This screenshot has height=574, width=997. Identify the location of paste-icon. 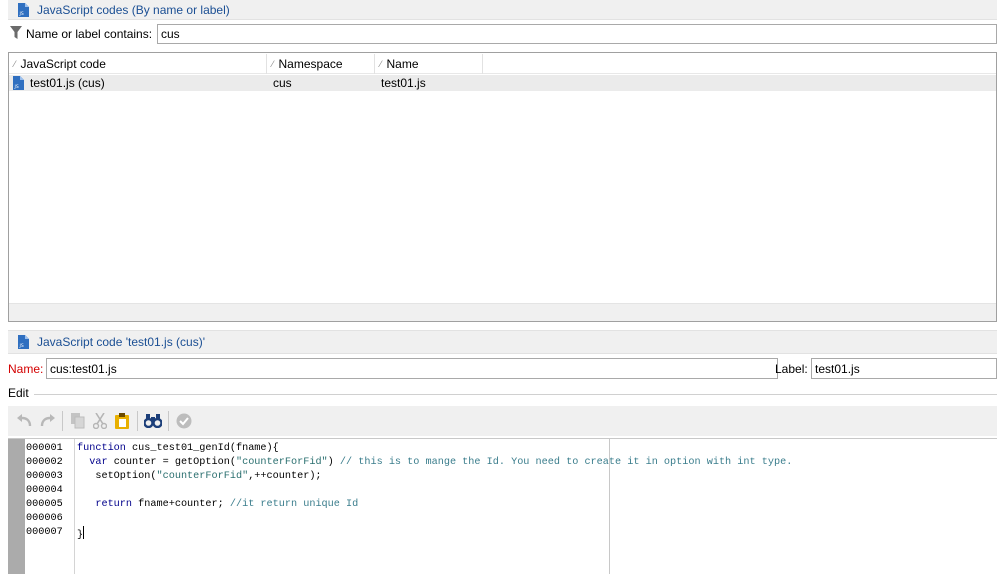
(122, 421).